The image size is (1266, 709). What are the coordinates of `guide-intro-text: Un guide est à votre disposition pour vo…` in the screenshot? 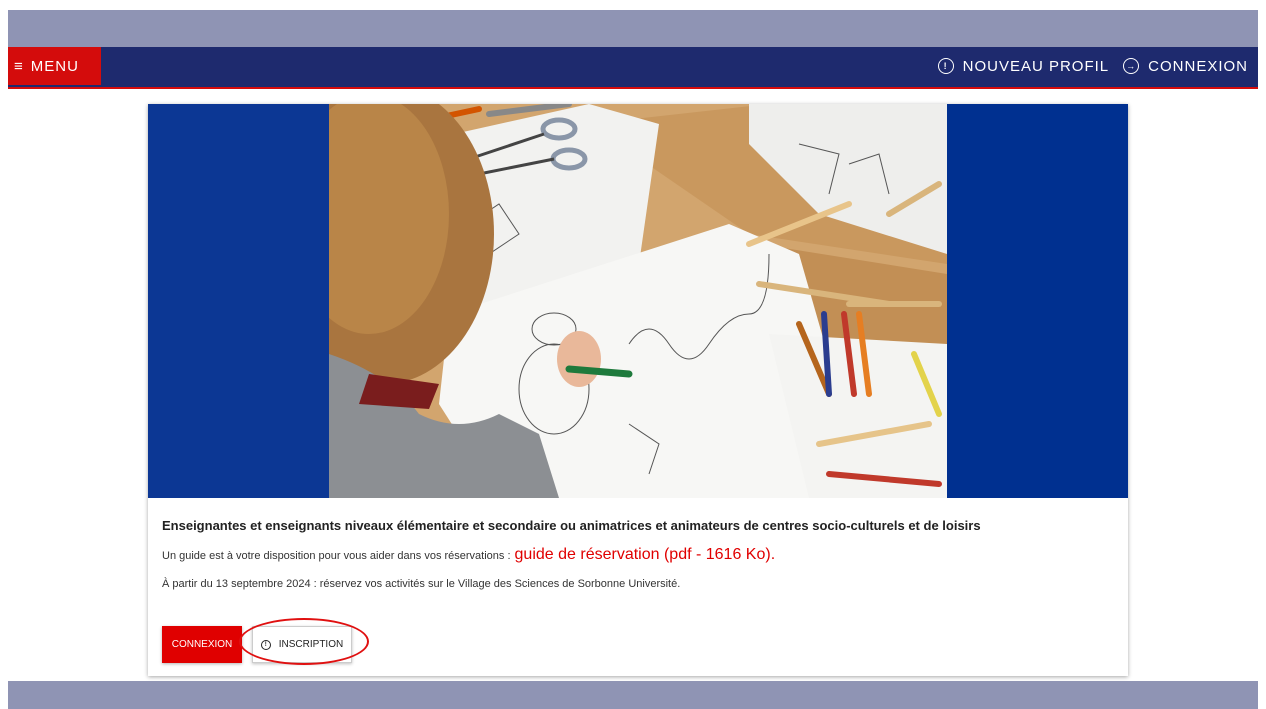 It's located at (336, 556).